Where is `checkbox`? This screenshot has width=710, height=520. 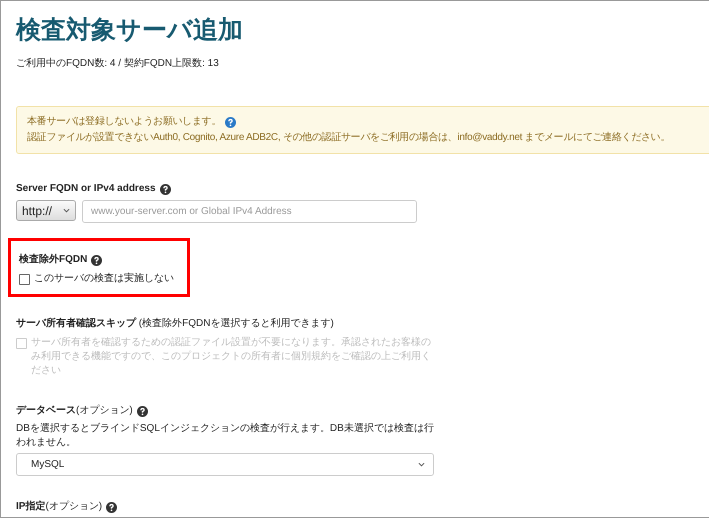 checkbox is located at coordinates (24, 279).